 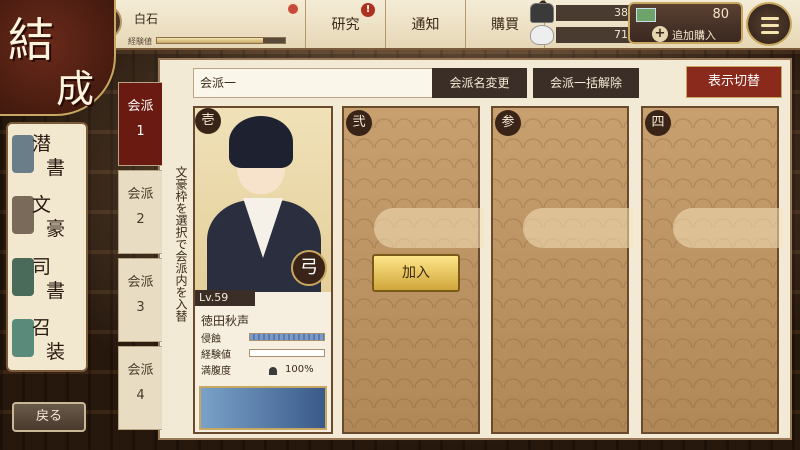 I want to click on nav-summon: 召 装, so click(x=47, y=339).